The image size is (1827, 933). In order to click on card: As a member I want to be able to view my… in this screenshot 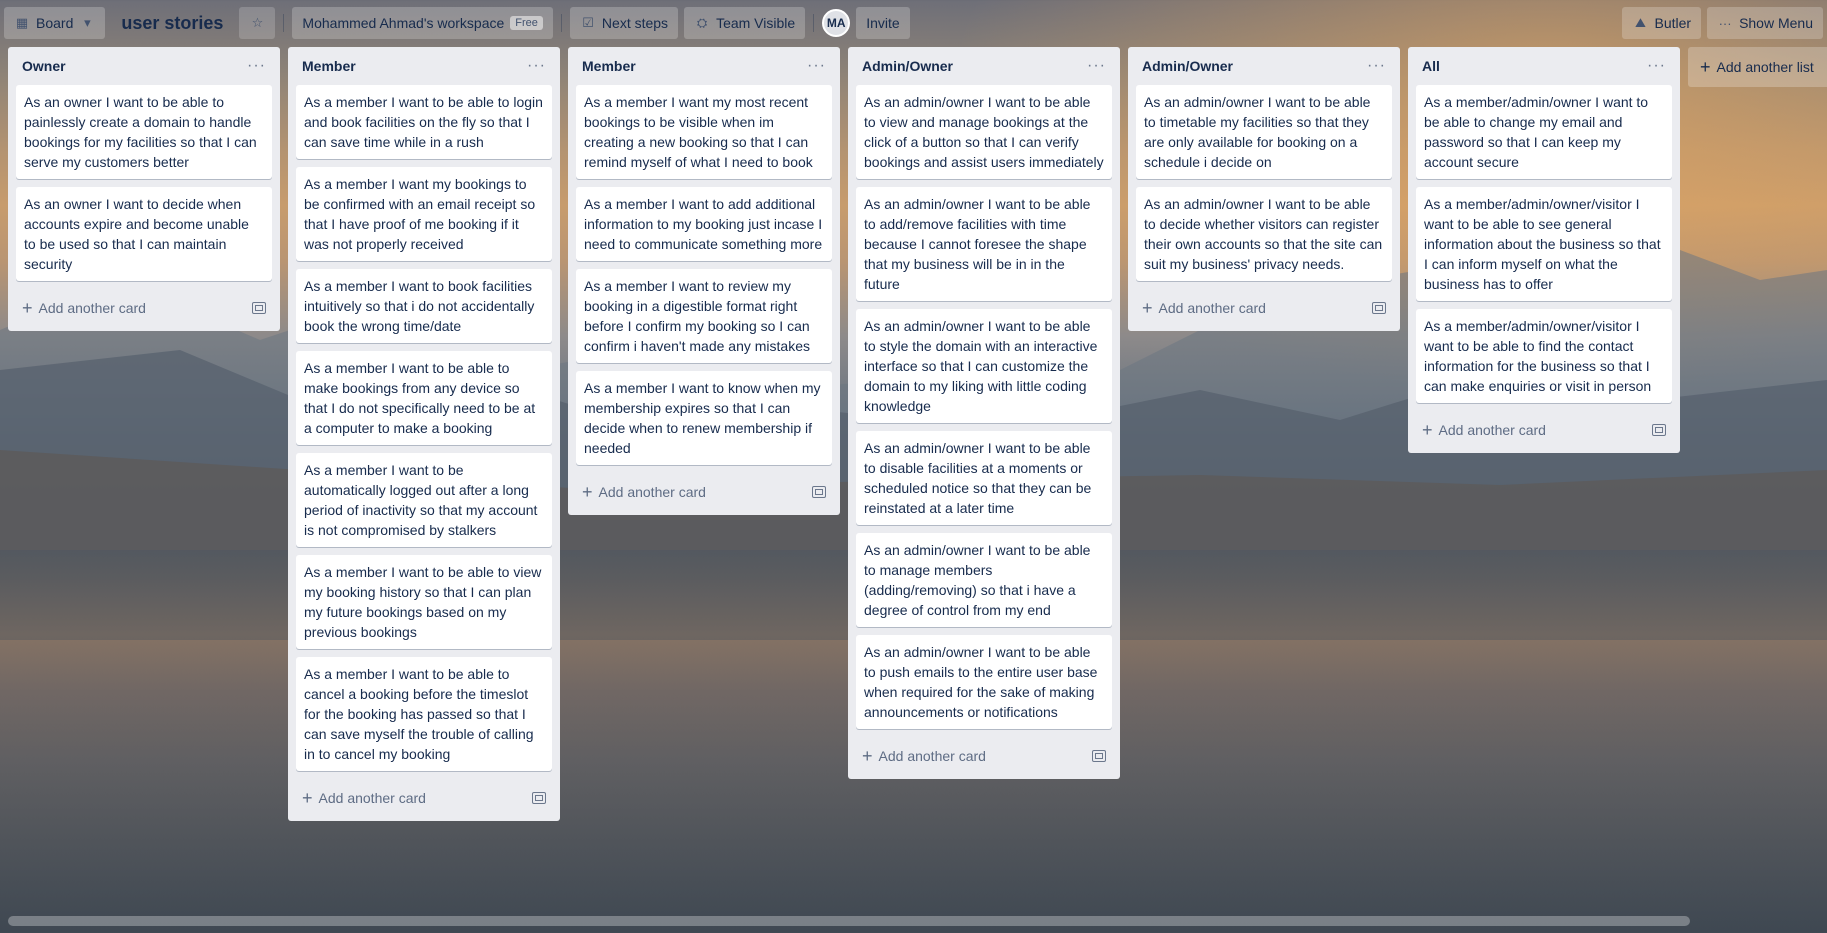, I will do `click(424, 602)`.